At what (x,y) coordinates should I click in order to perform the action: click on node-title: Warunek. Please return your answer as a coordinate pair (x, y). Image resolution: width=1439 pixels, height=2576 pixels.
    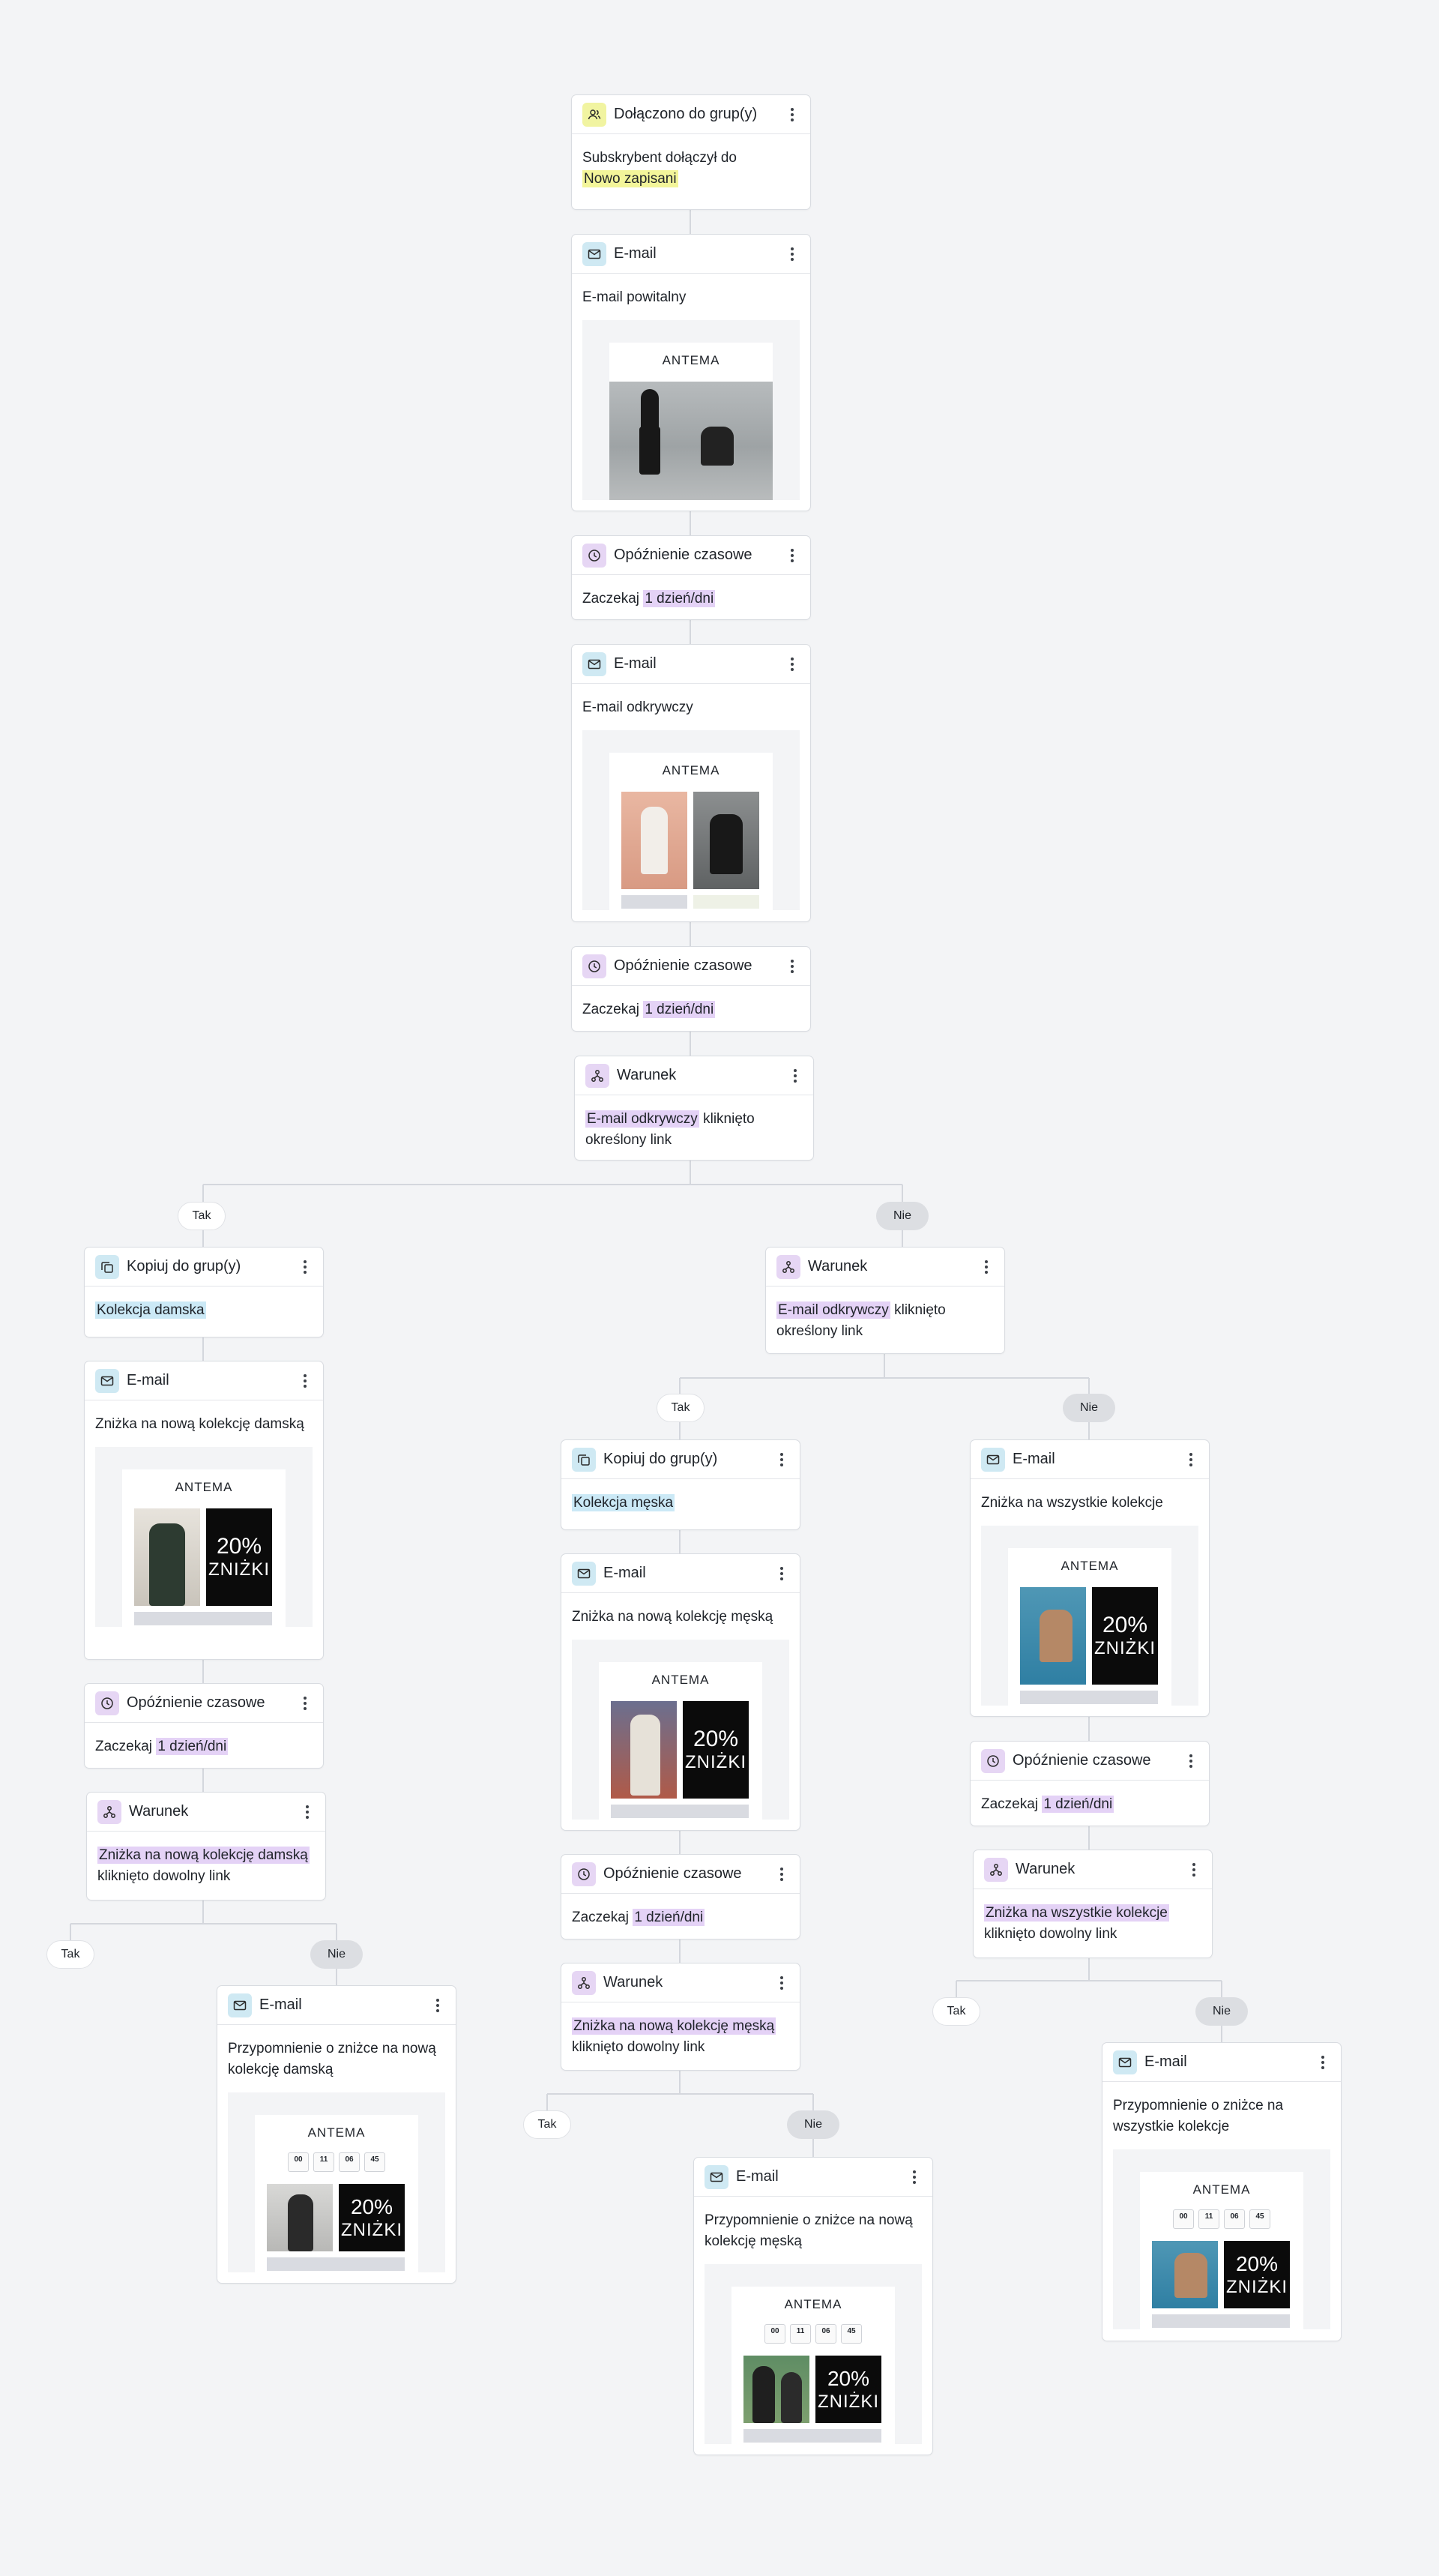
    Looking at the image, I should click on (633, 1982).